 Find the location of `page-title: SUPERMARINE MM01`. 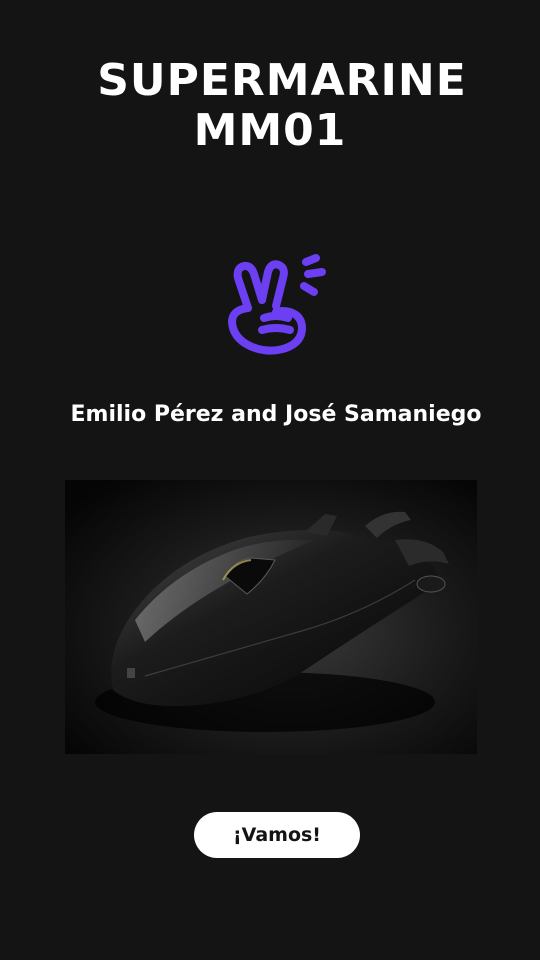

page-title: SUPERMARINE MM01 is located at coordinates (270, 106).